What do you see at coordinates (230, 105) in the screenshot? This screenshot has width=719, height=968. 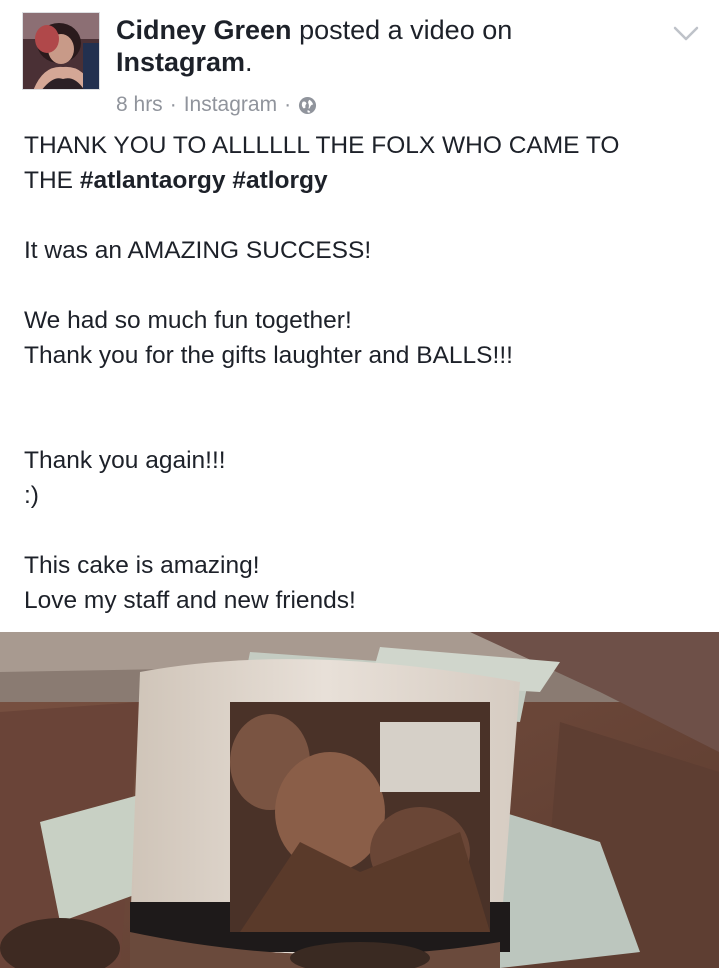 I see `post-source: Instagram` at bounding box center [230, 105].